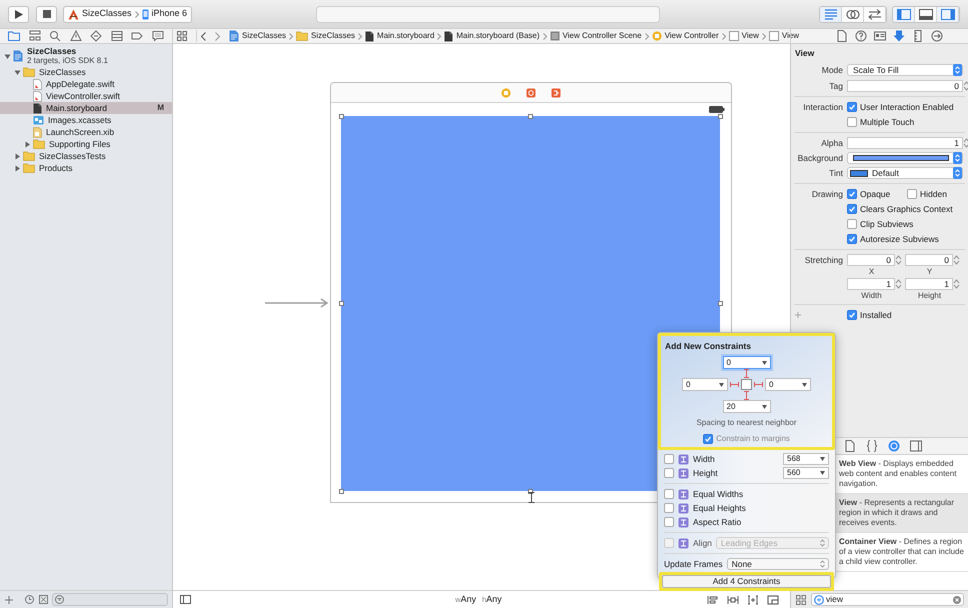 This screenshot has height=608, width=968. I want to click on size-field: 560, so click(806, 473).